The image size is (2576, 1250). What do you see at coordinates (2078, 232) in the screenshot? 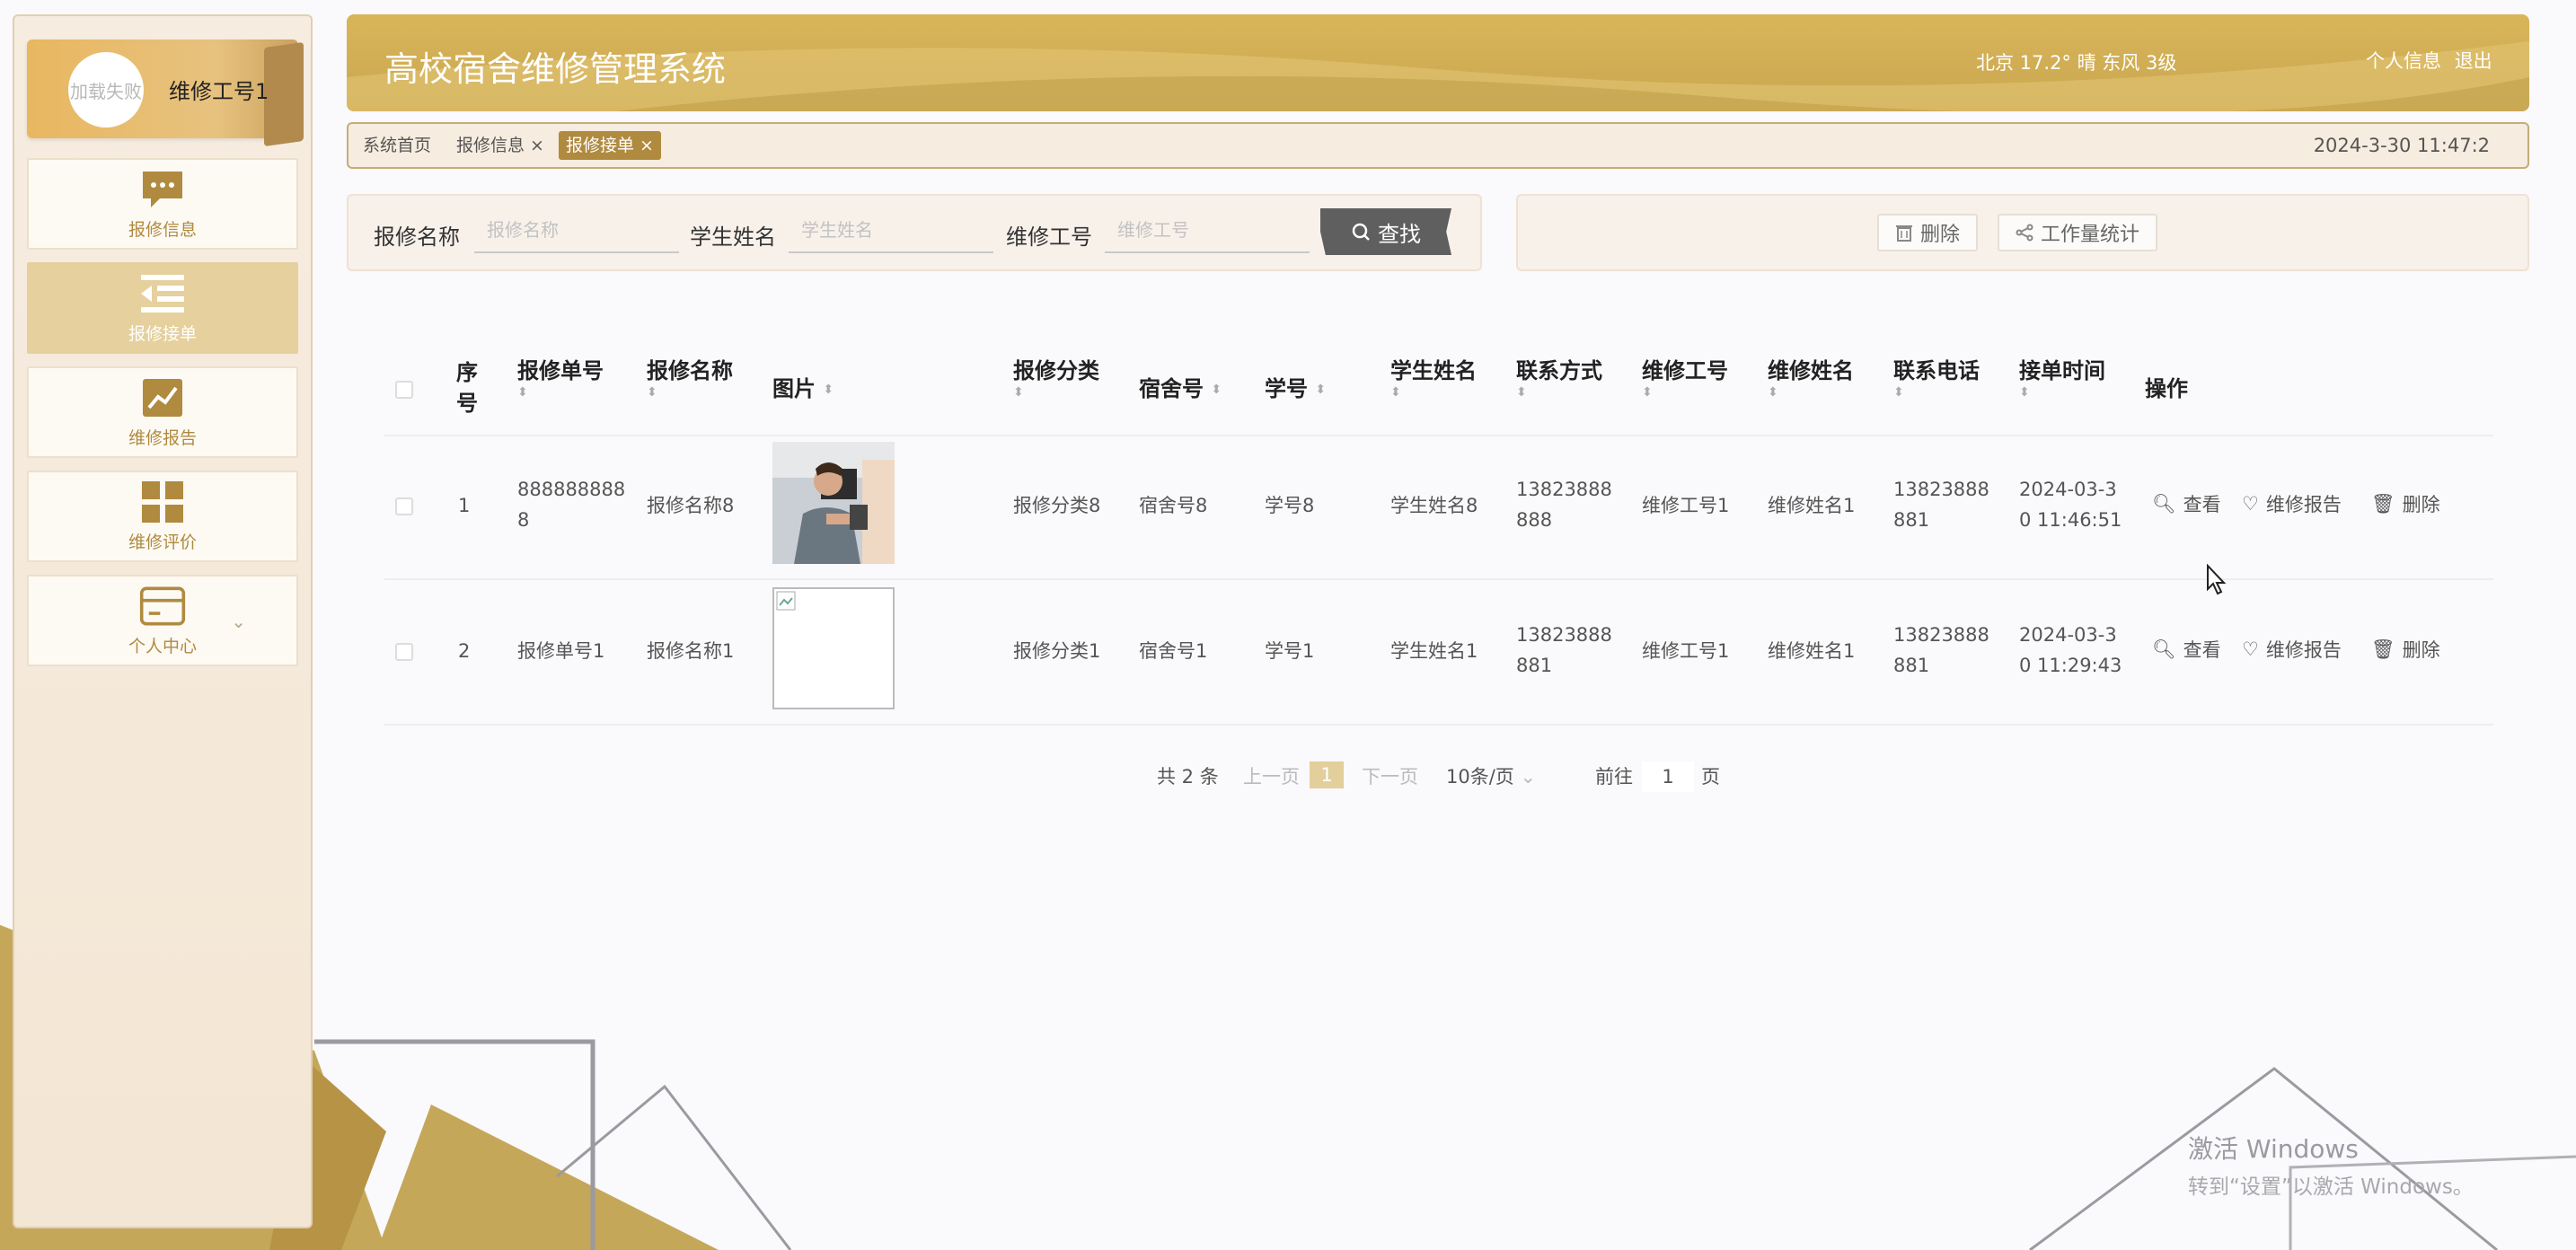
I see `workload-stats-button: 工作量统计` at bounding box center [2078, 232].